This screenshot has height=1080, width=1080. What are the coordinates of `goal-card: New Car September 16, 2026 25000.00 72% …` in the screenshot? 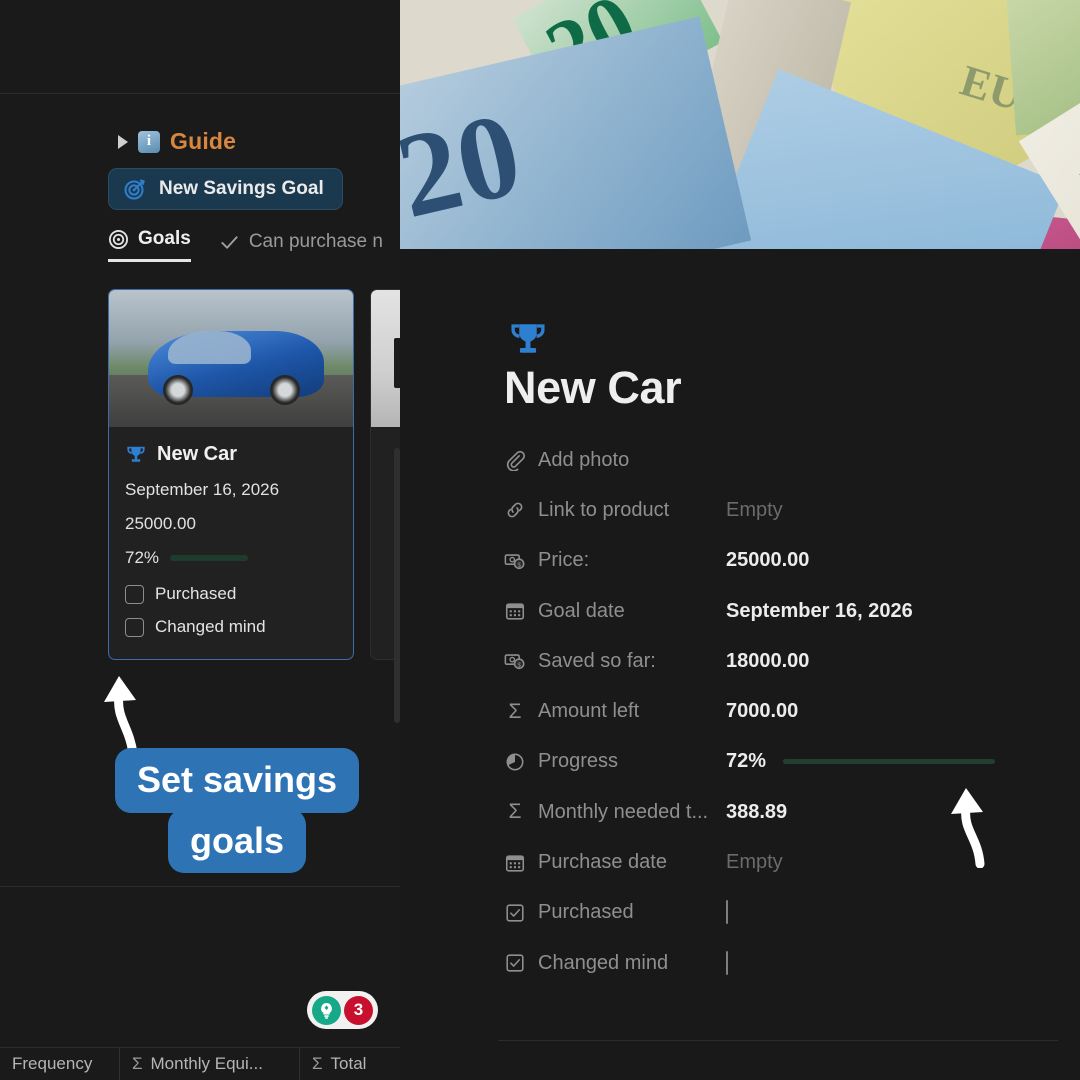 It's located at (231, 474).